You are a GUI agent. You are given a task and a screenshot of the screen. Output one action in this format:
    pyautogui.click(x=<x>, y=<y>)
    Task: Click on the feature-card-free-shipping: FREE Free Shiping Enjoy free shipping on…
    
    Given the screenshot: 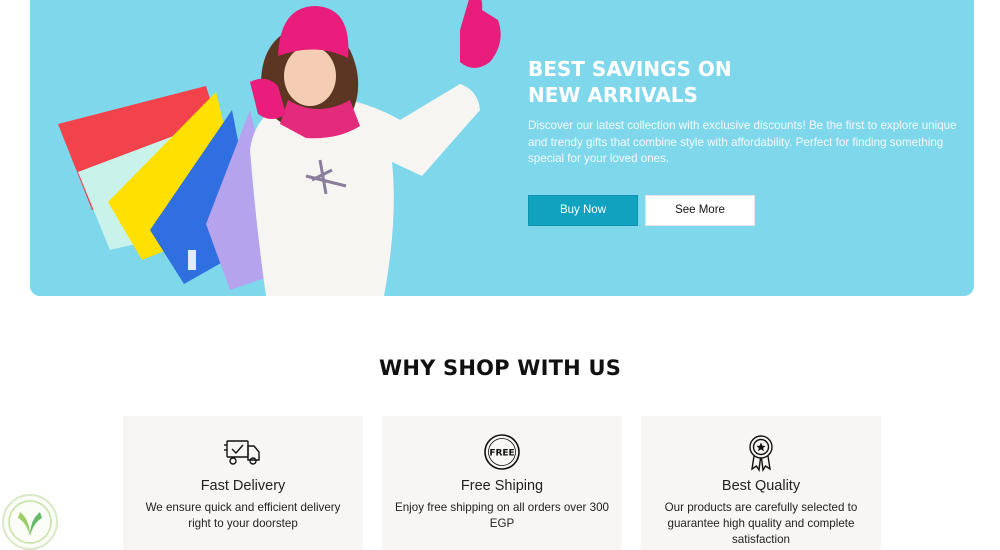 What is the action you would take?
    pyautogui.click(x=502, y=483)
    